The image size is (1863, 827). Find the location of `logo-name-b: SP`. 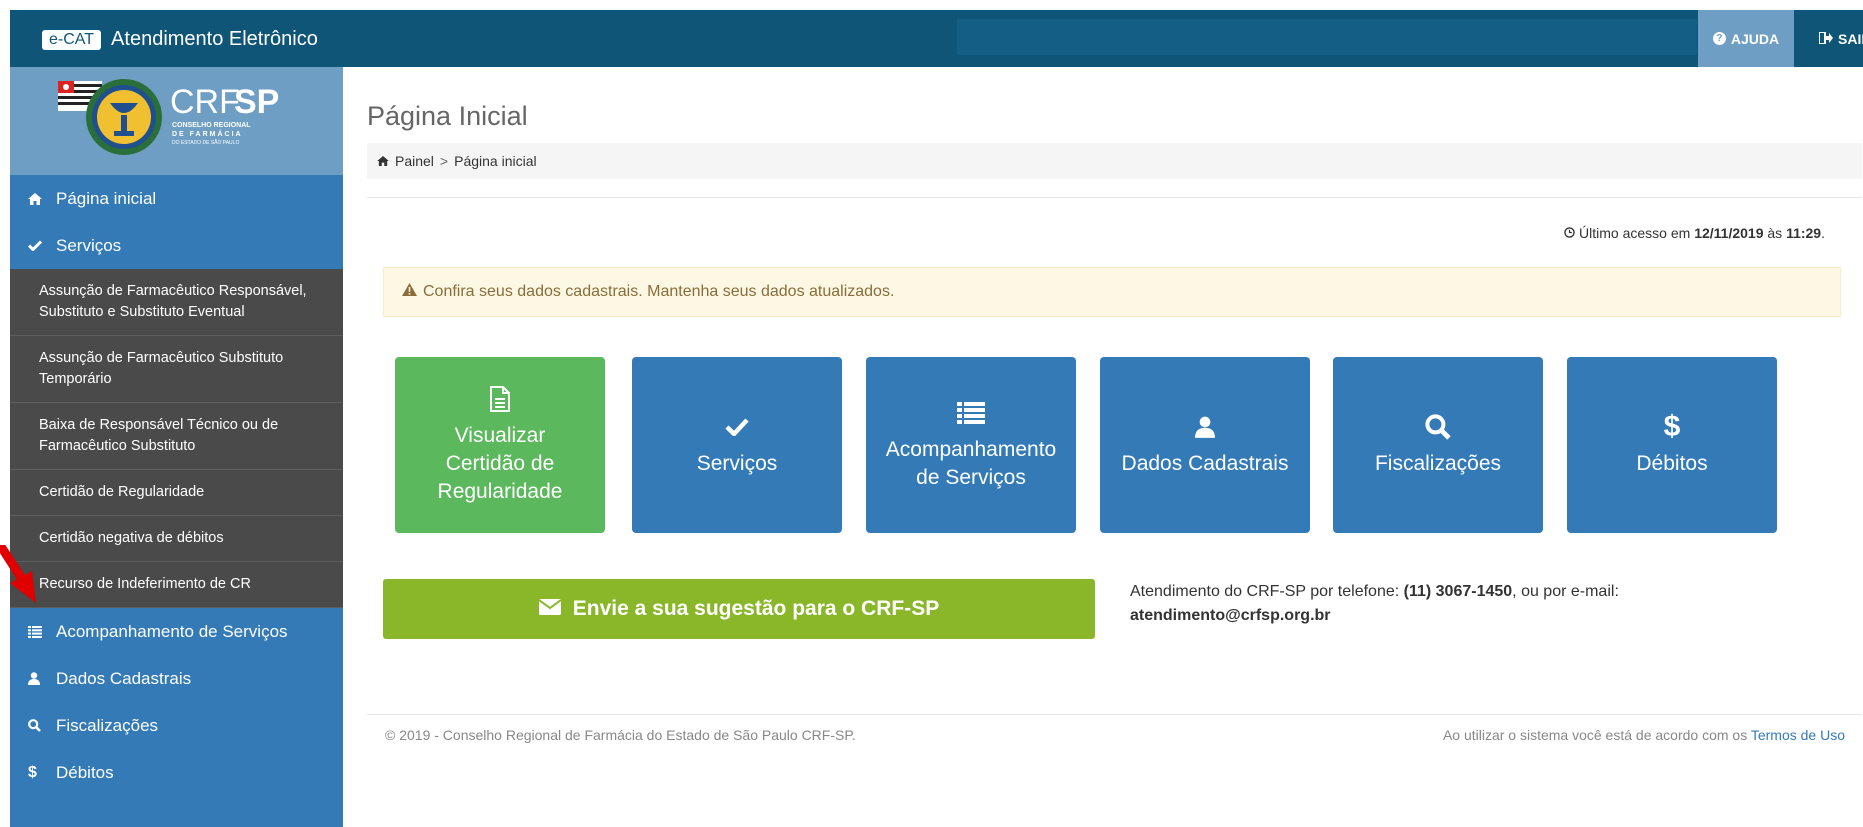

logo-name-b: SP is located at coordinates (256, 102).